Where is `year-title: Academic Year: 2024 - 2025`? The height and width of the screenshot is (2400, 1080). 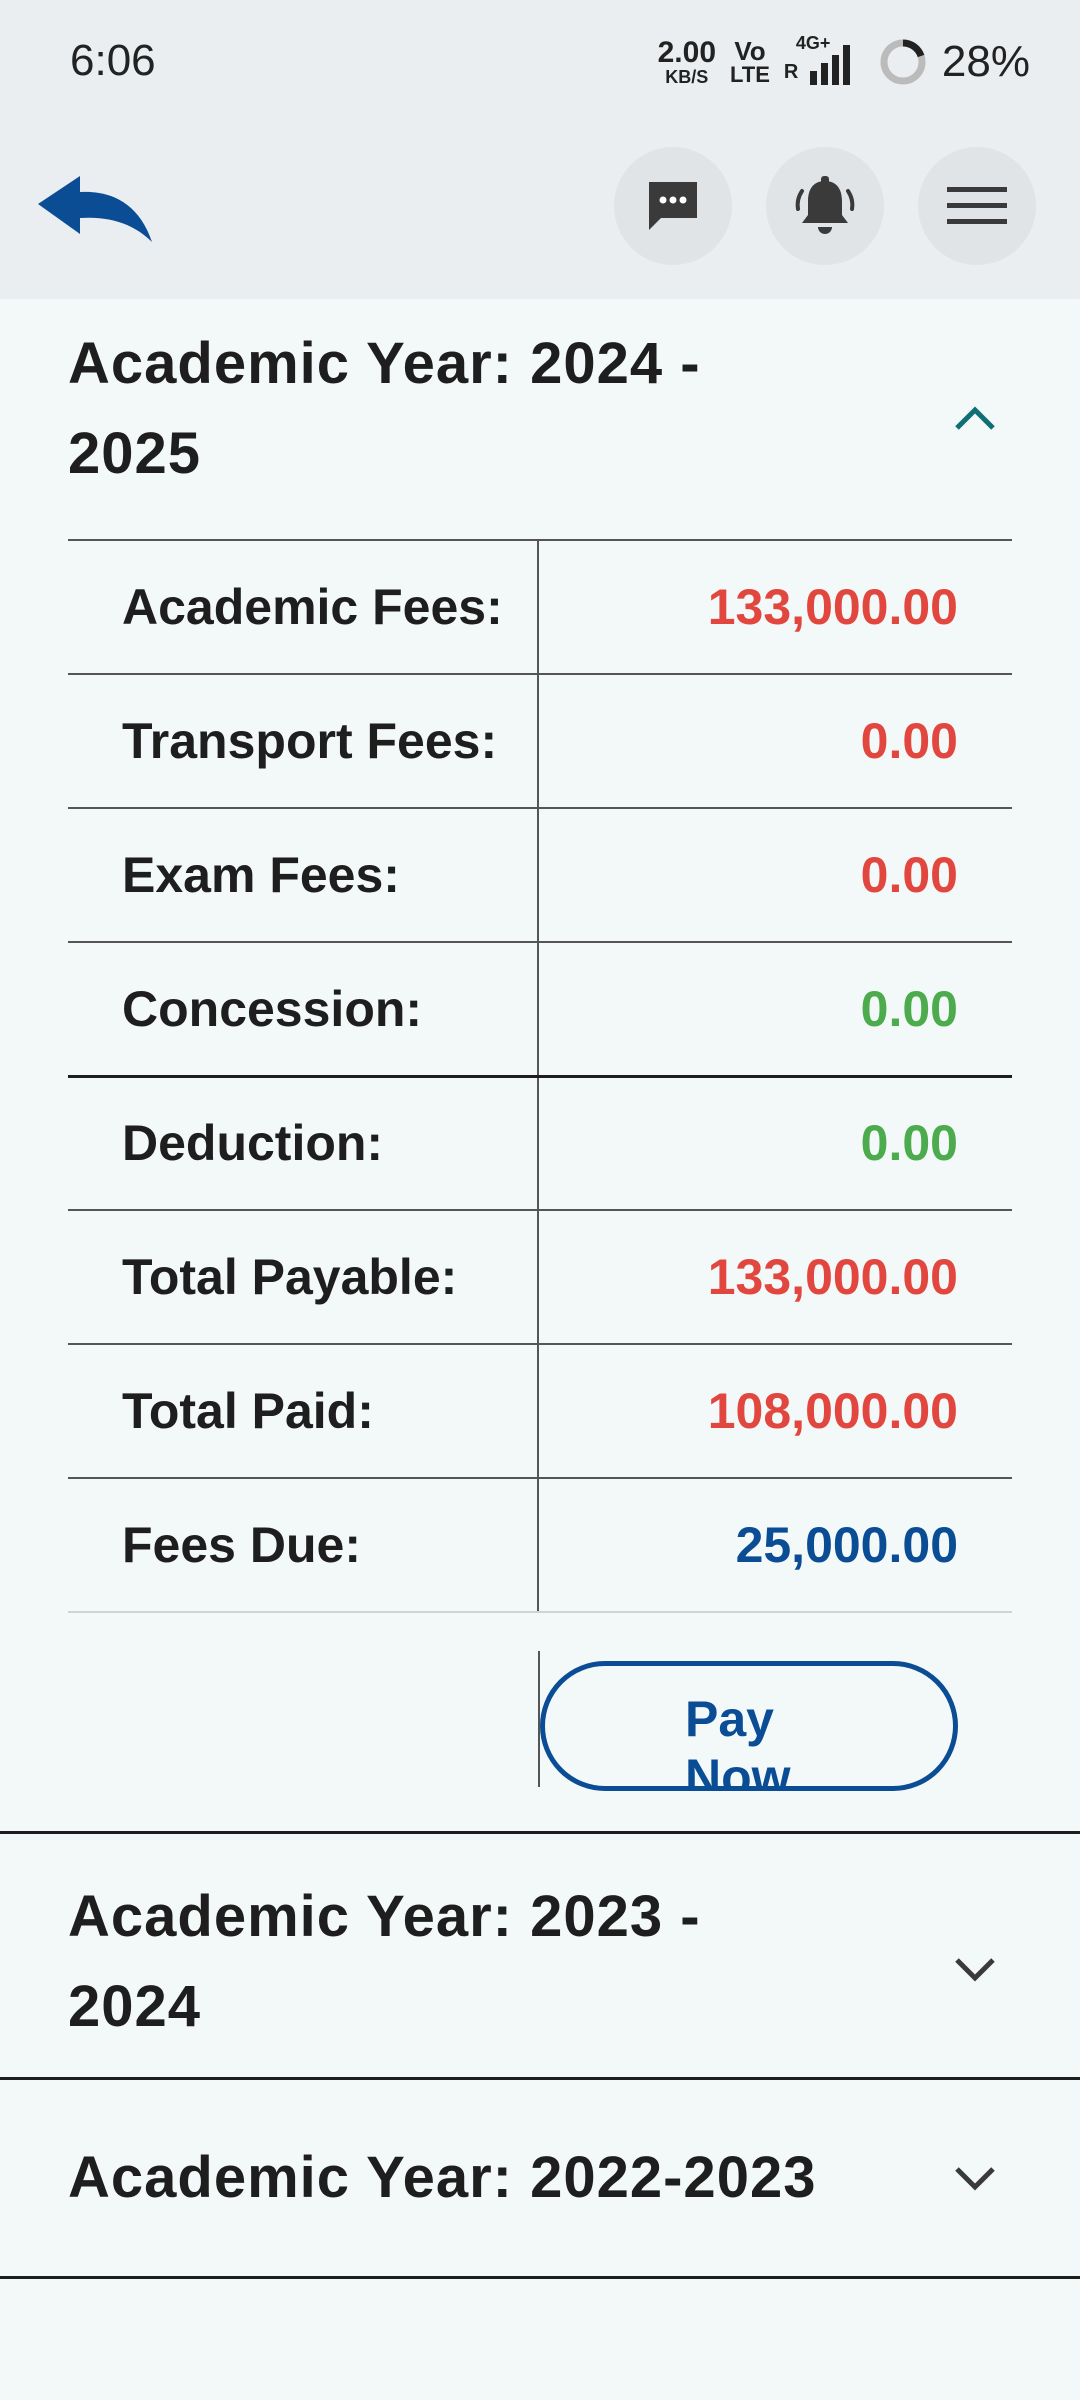
year-title: Academic Year: 2024 - 2025 is located at coordinates (384, 408).